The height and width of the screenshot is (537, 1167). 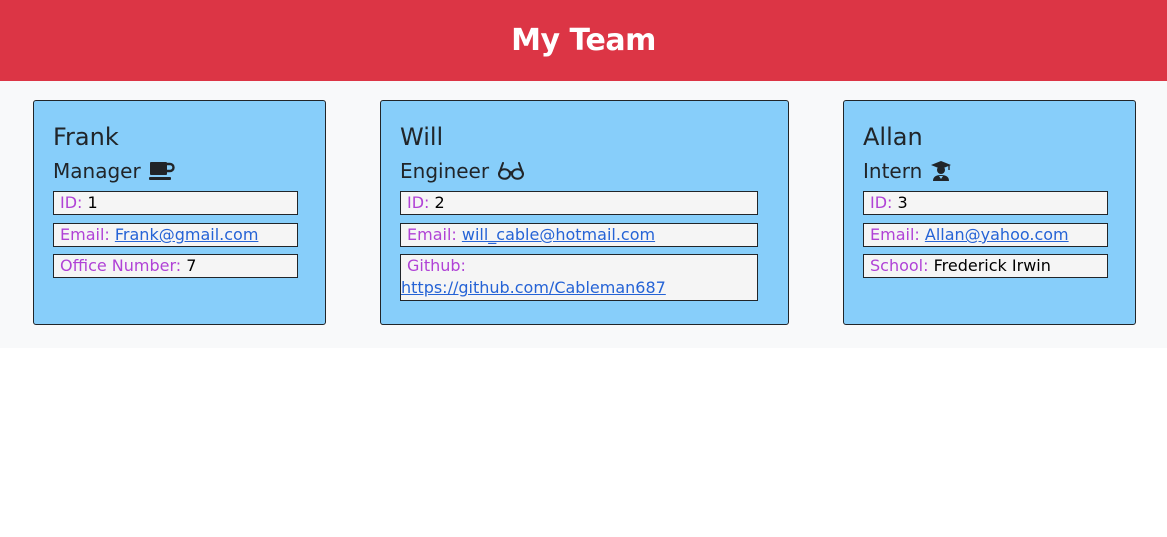 What do you see at coordinates (992, 265) in the screenshot?
I see `field-value: Frederick Irwin` at bounding box center [992, 265].